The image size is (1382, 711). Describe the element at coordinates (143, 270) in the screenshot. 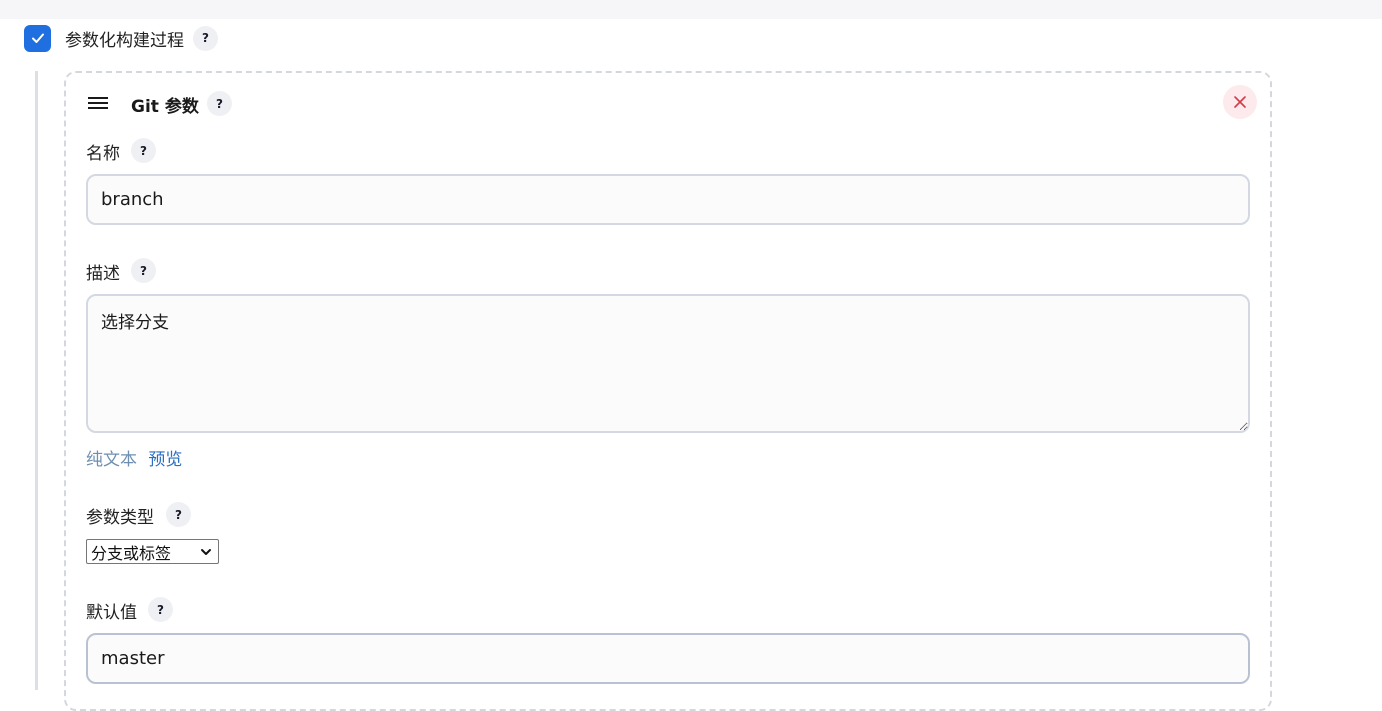

I see `description-help-icon: ?` at that location.